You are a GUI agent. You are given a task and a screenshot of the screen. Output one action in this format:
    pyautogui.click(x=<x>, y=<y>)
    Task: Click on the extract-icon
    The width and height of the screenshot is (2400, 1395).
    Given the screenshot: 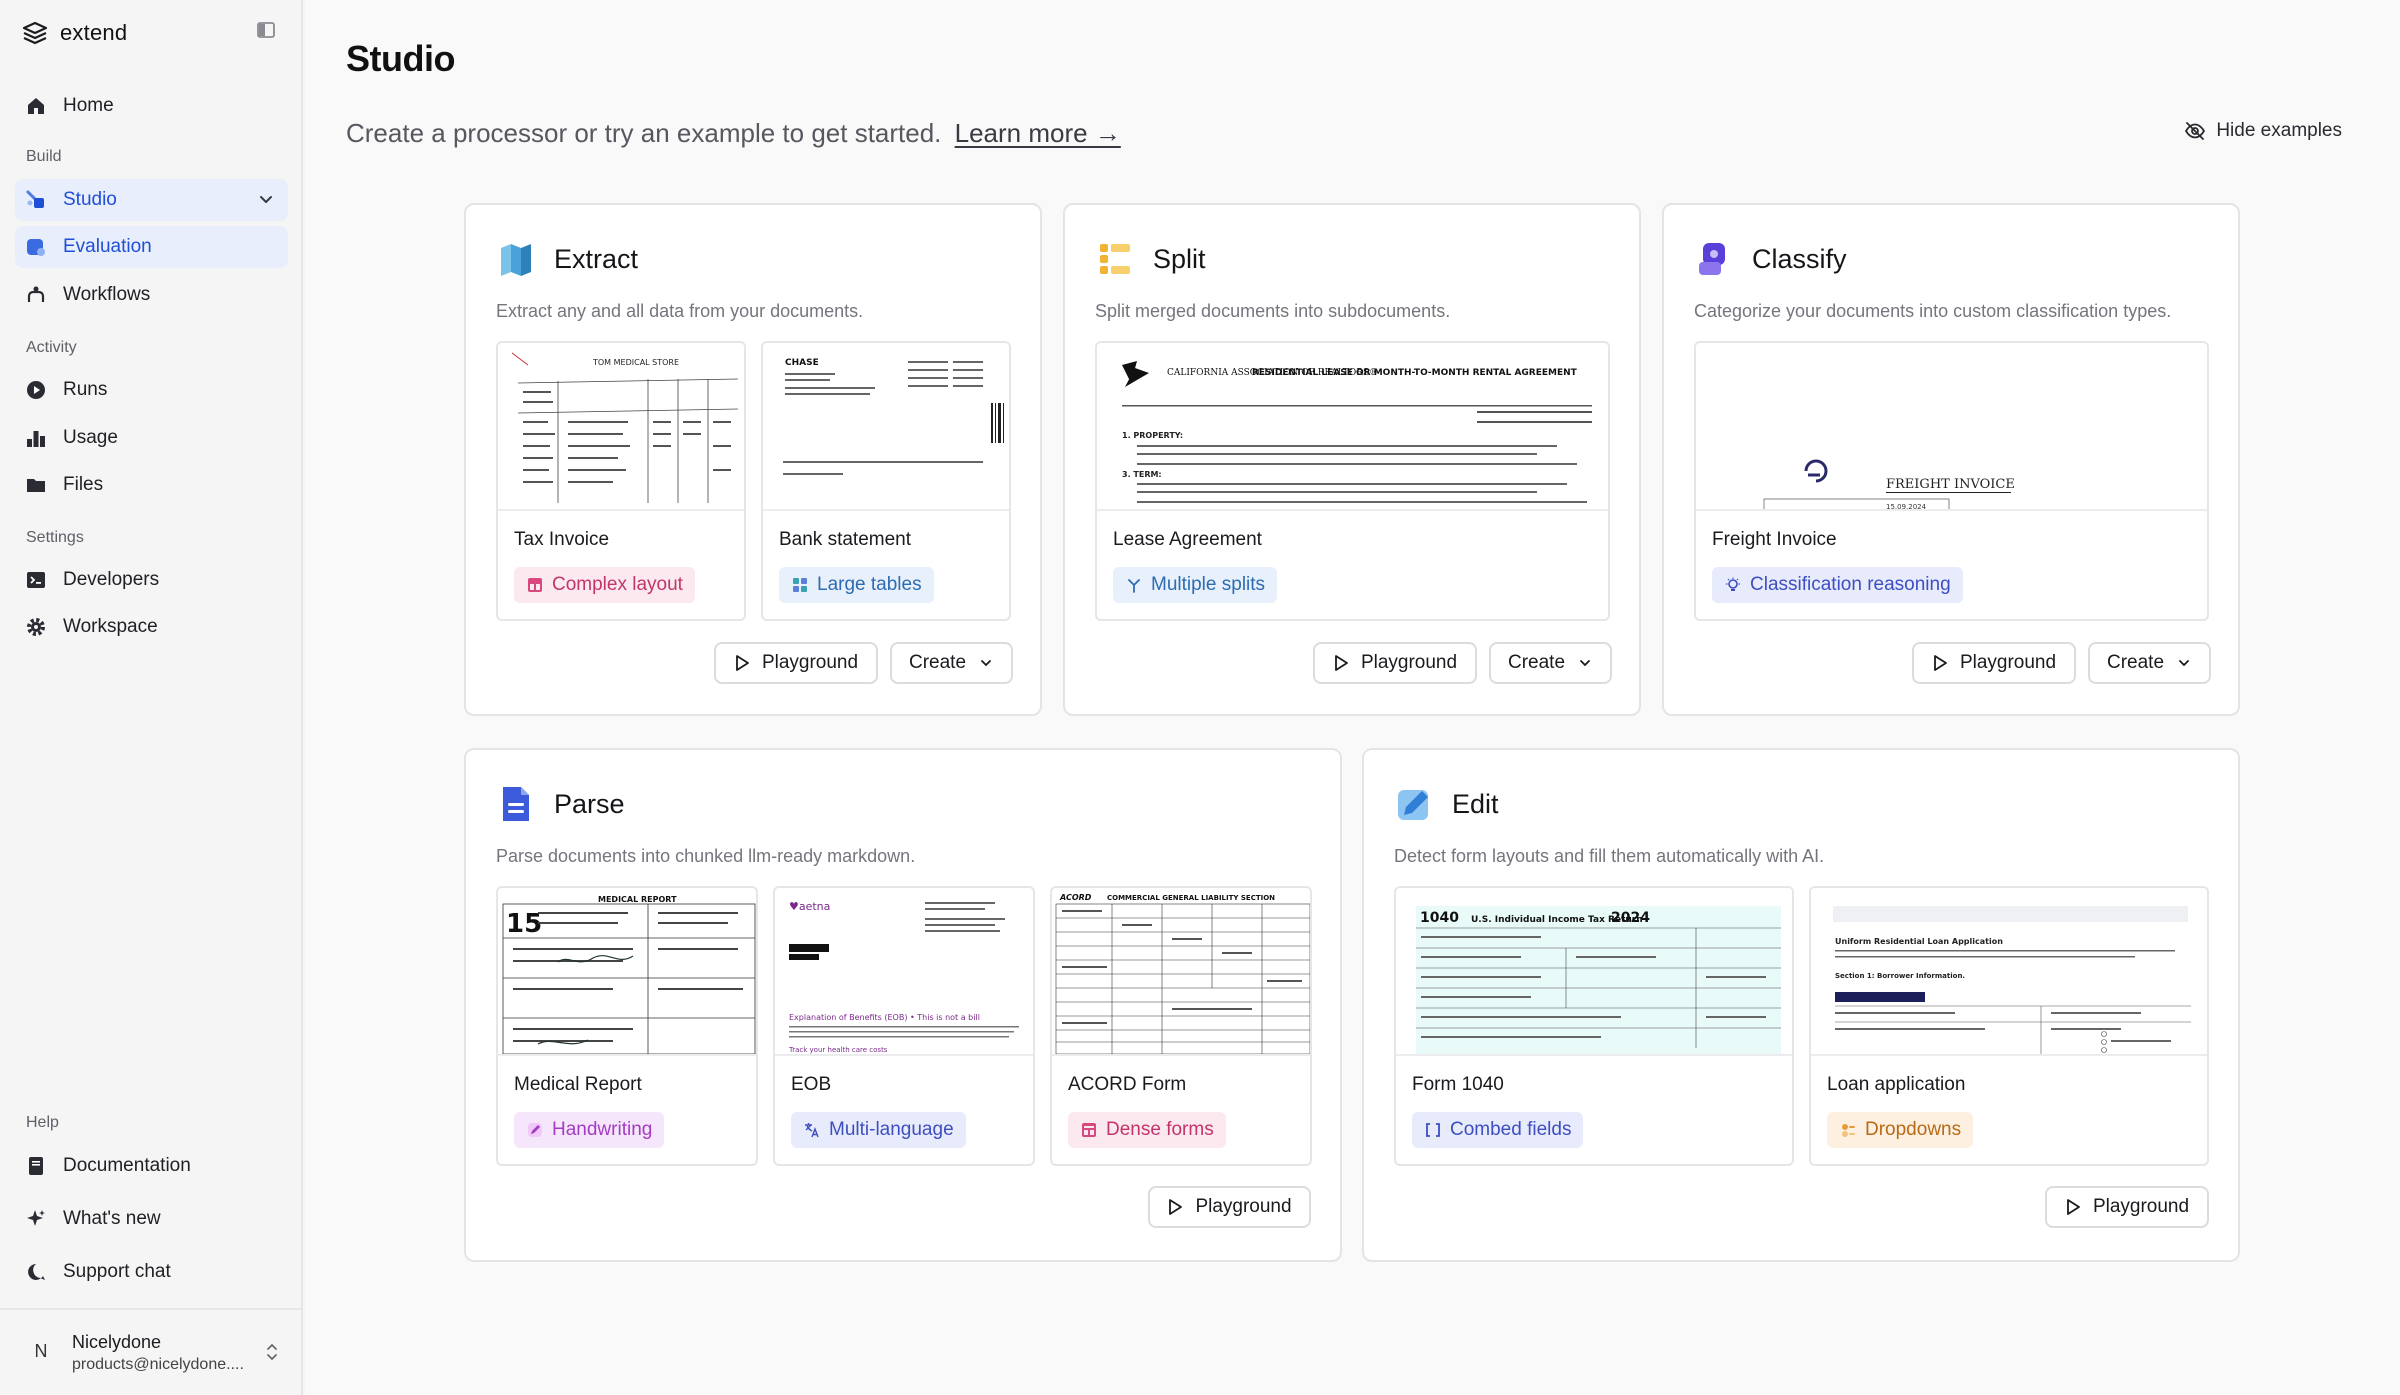 What is the action you would take?
    pyautogui.click(x=516, y=259)
    